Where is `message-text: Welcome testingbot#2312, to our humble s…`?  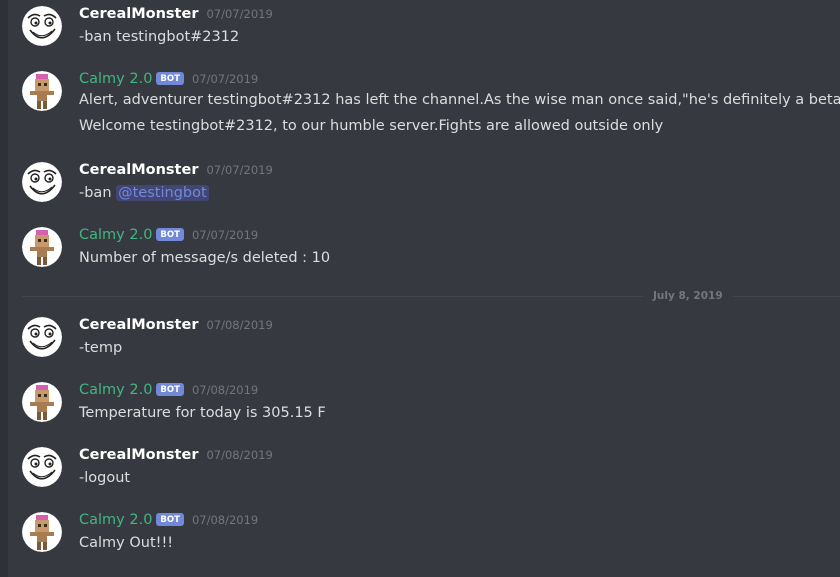 message-text: Welcome testingbot#2312, to our humble s… is located at coordinates (371, 126).